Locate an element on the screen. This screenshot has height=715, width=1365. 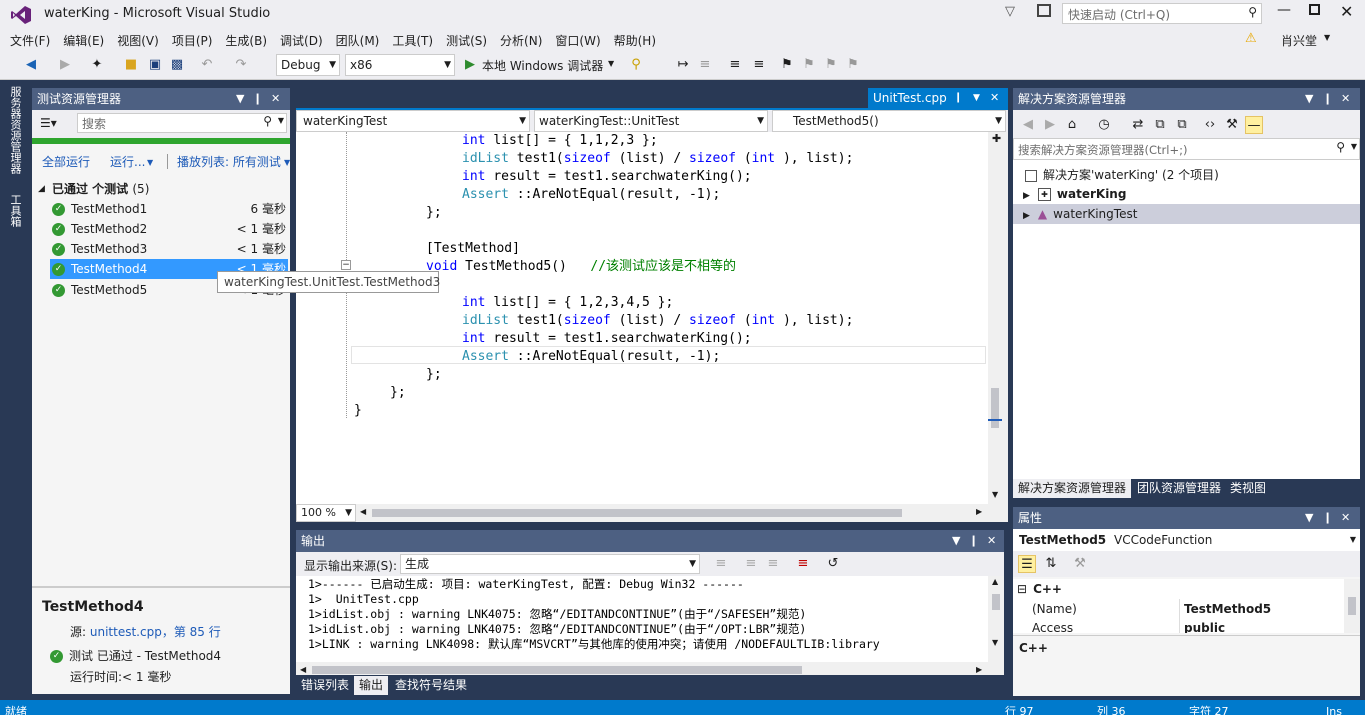
scroll-down-icon: ▼ is located at coordinates (995, 642).